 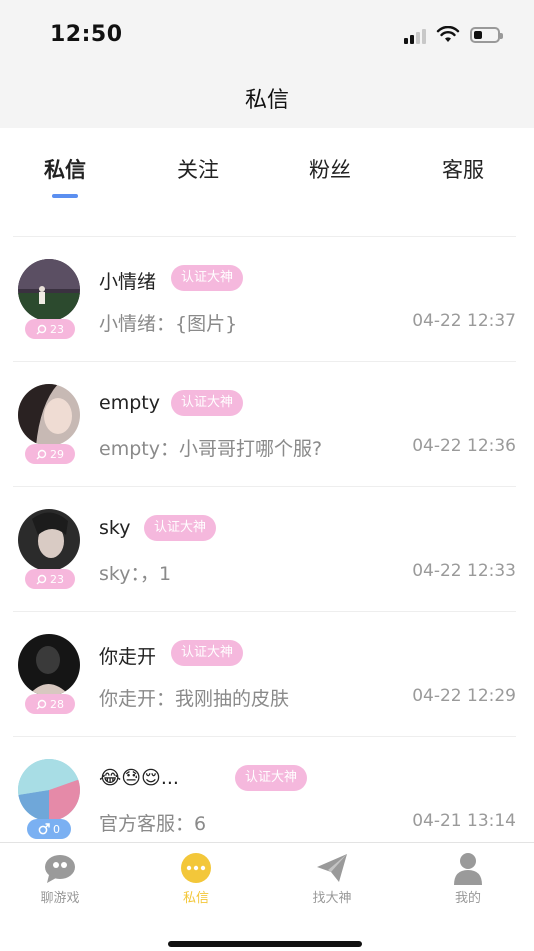 What do you see at coordinates (196, 868) in the screenshot?
I see `message-bubble-icon` at bounding box center [196, 868].